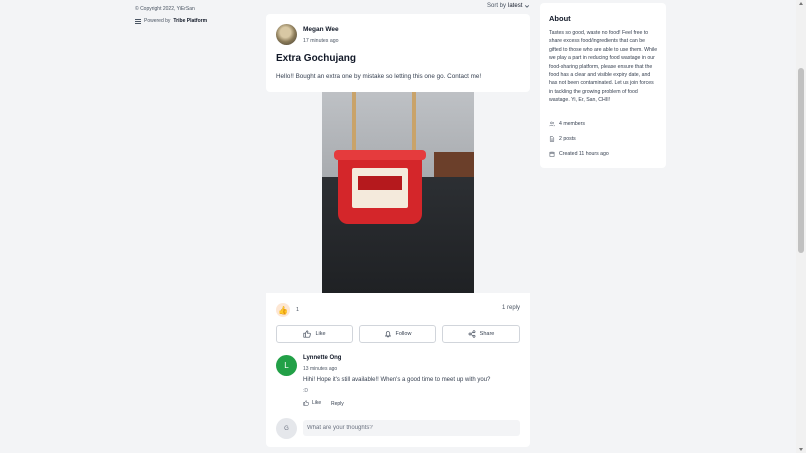 Image resolution: width=806 pixels, height=453 pixels. What do you see at coordinates (560, 18) in the screenshot?
I see `about-title: About` at bounding box center [560, 18].